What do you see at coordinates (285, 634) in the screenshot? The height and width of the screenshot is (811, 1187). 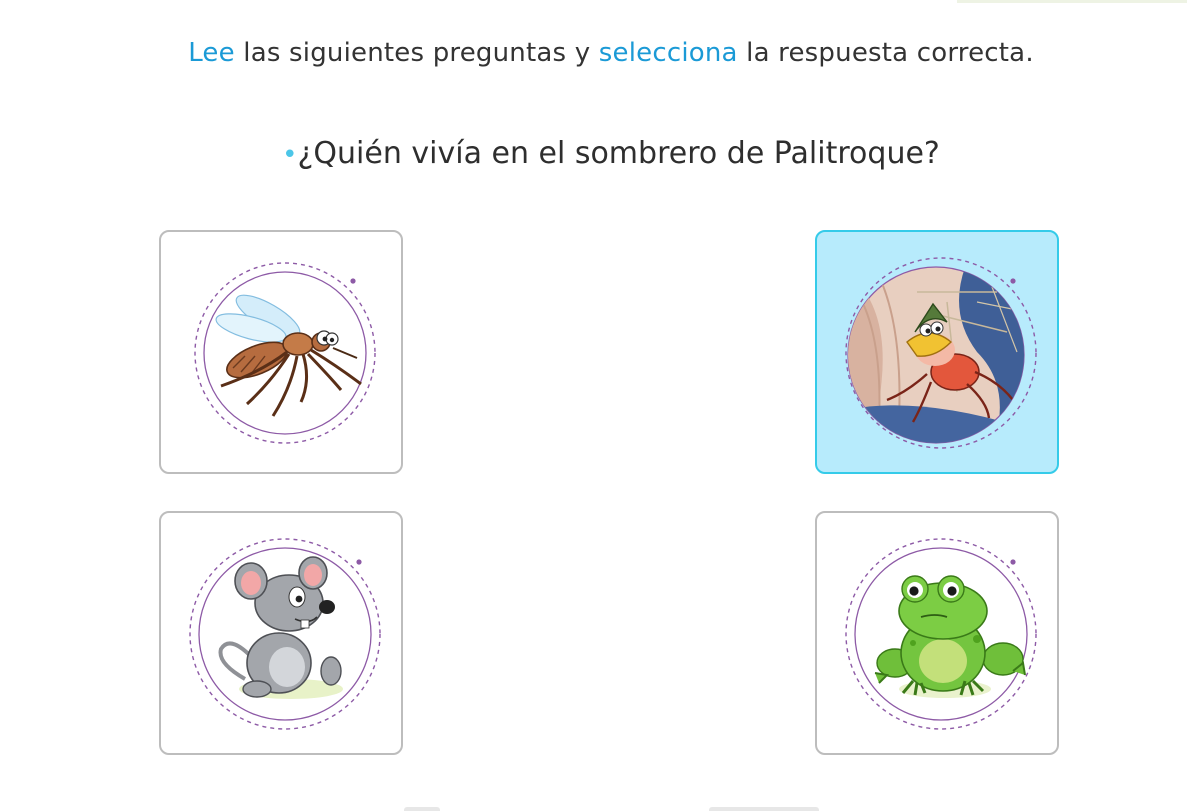 I see `mouse-icon` at bounding box center [285, 634].